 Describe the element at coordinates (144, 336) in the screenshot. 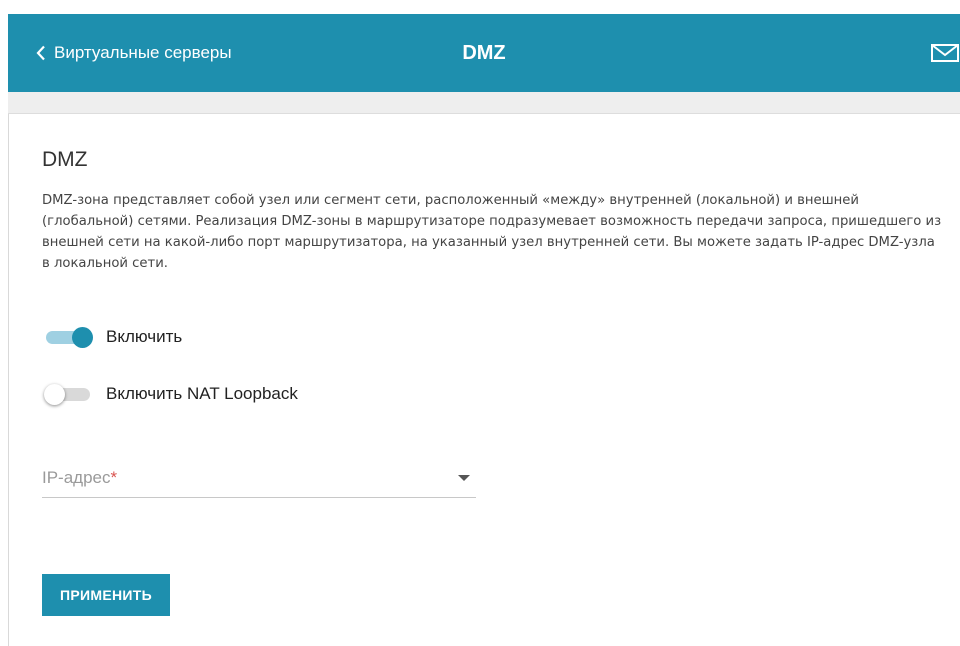

I see `enable-toggle-label: Включить` at that location.